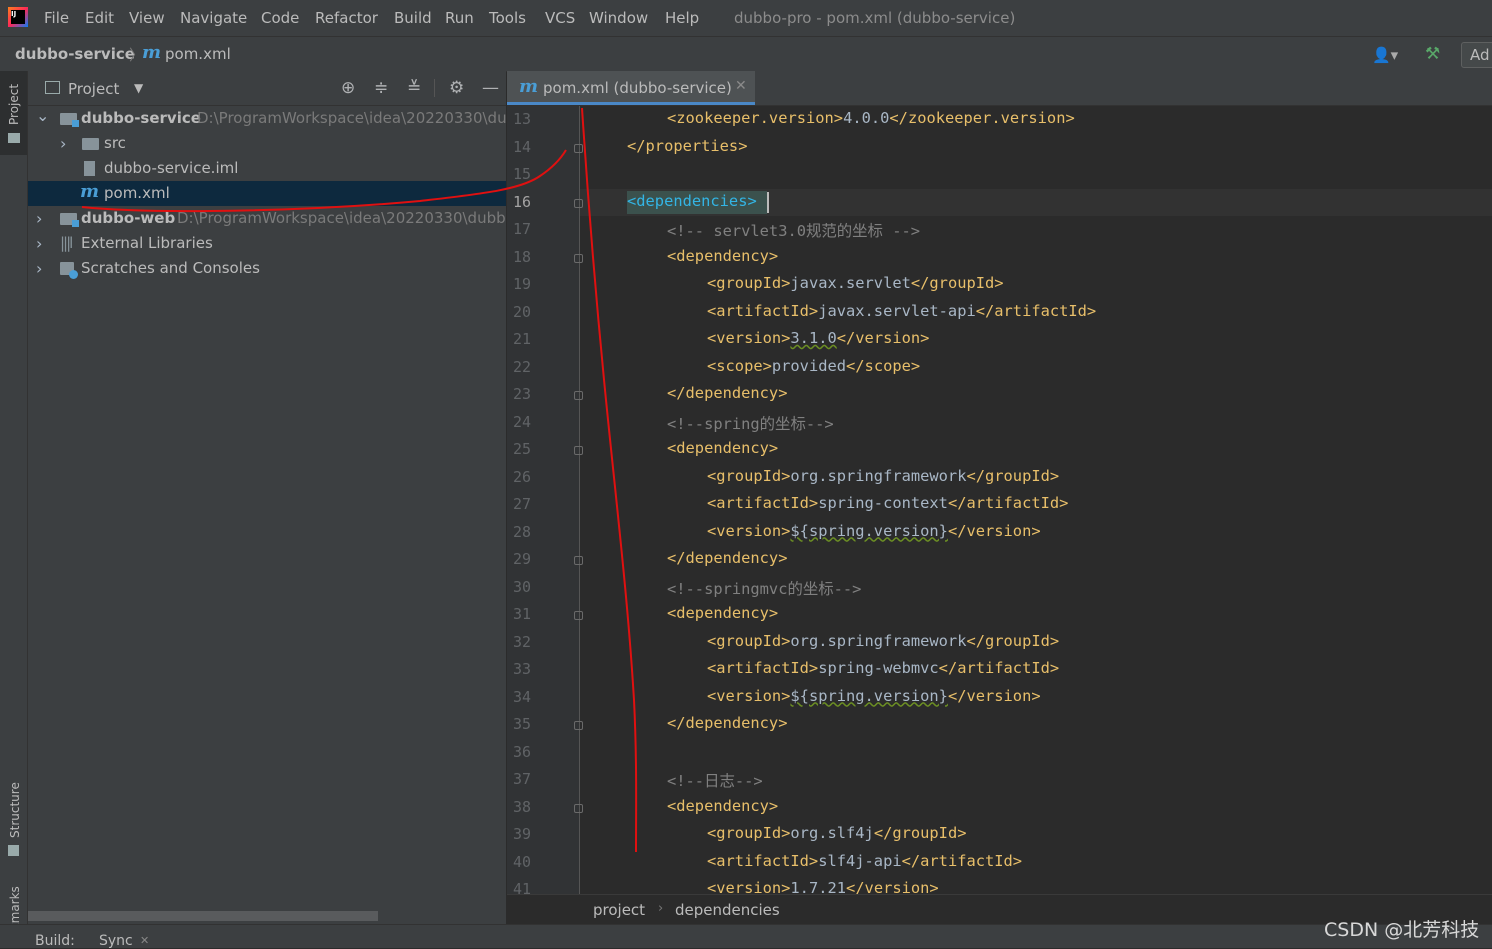 The height and width of the screenshot is (949, 1492). Describe the element at coordinates (521, 751) in the screenshot. I see `line-number: 36` at that location.